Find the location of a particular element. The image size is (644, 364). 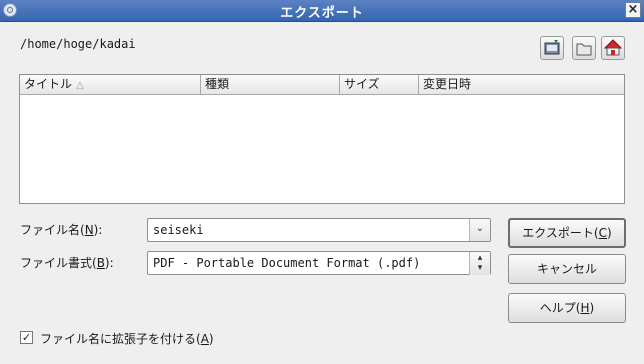

home-button is located at coordinates (613, 48).